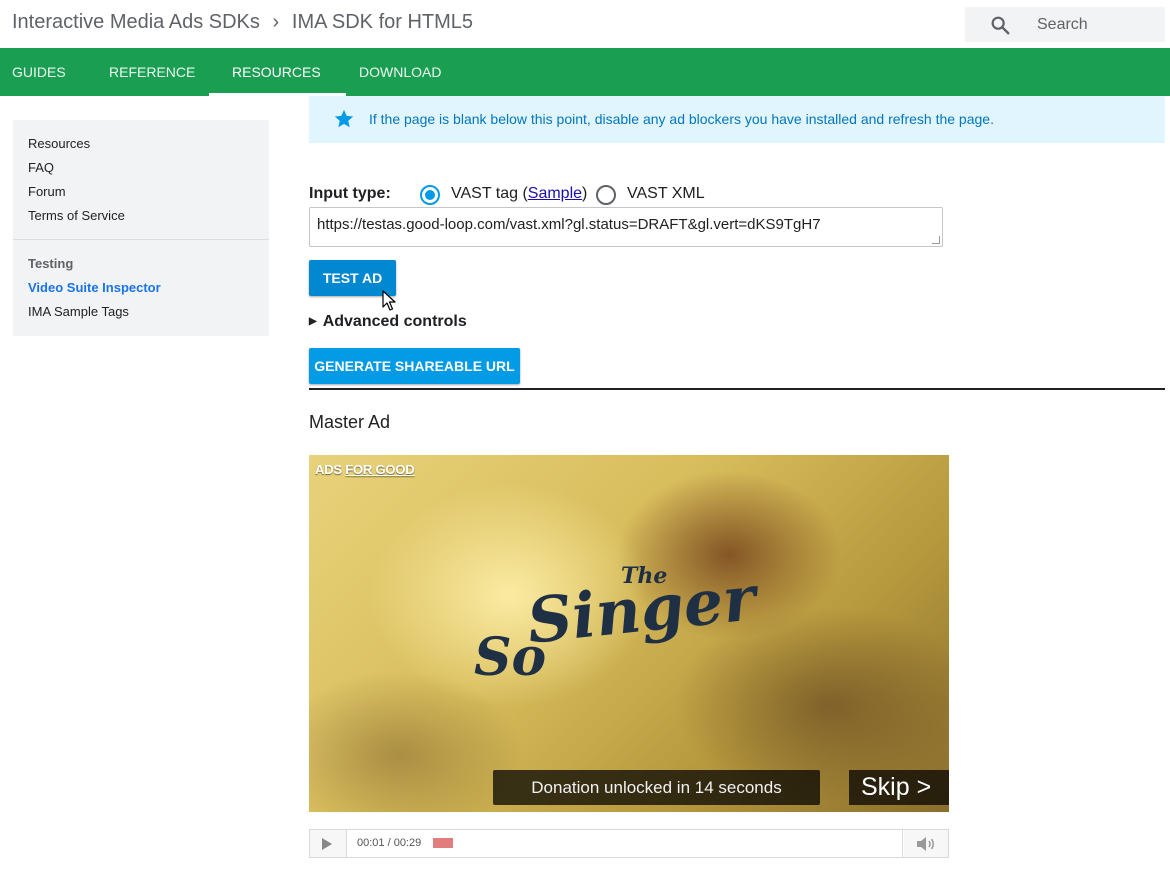 The height and width of the screenshot is (882, 1170). I want to click on triangle-right-icon: ▶, so click(313, 321).